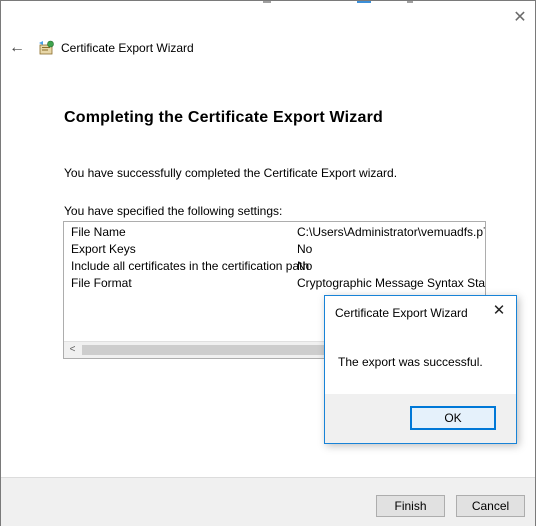 The height and width of the screenshot is (526, 536). What do you see at coordinates (17, 48) in the screenshot?
I see `back-arrow-icon: ←` at bounding box center [17, 48].